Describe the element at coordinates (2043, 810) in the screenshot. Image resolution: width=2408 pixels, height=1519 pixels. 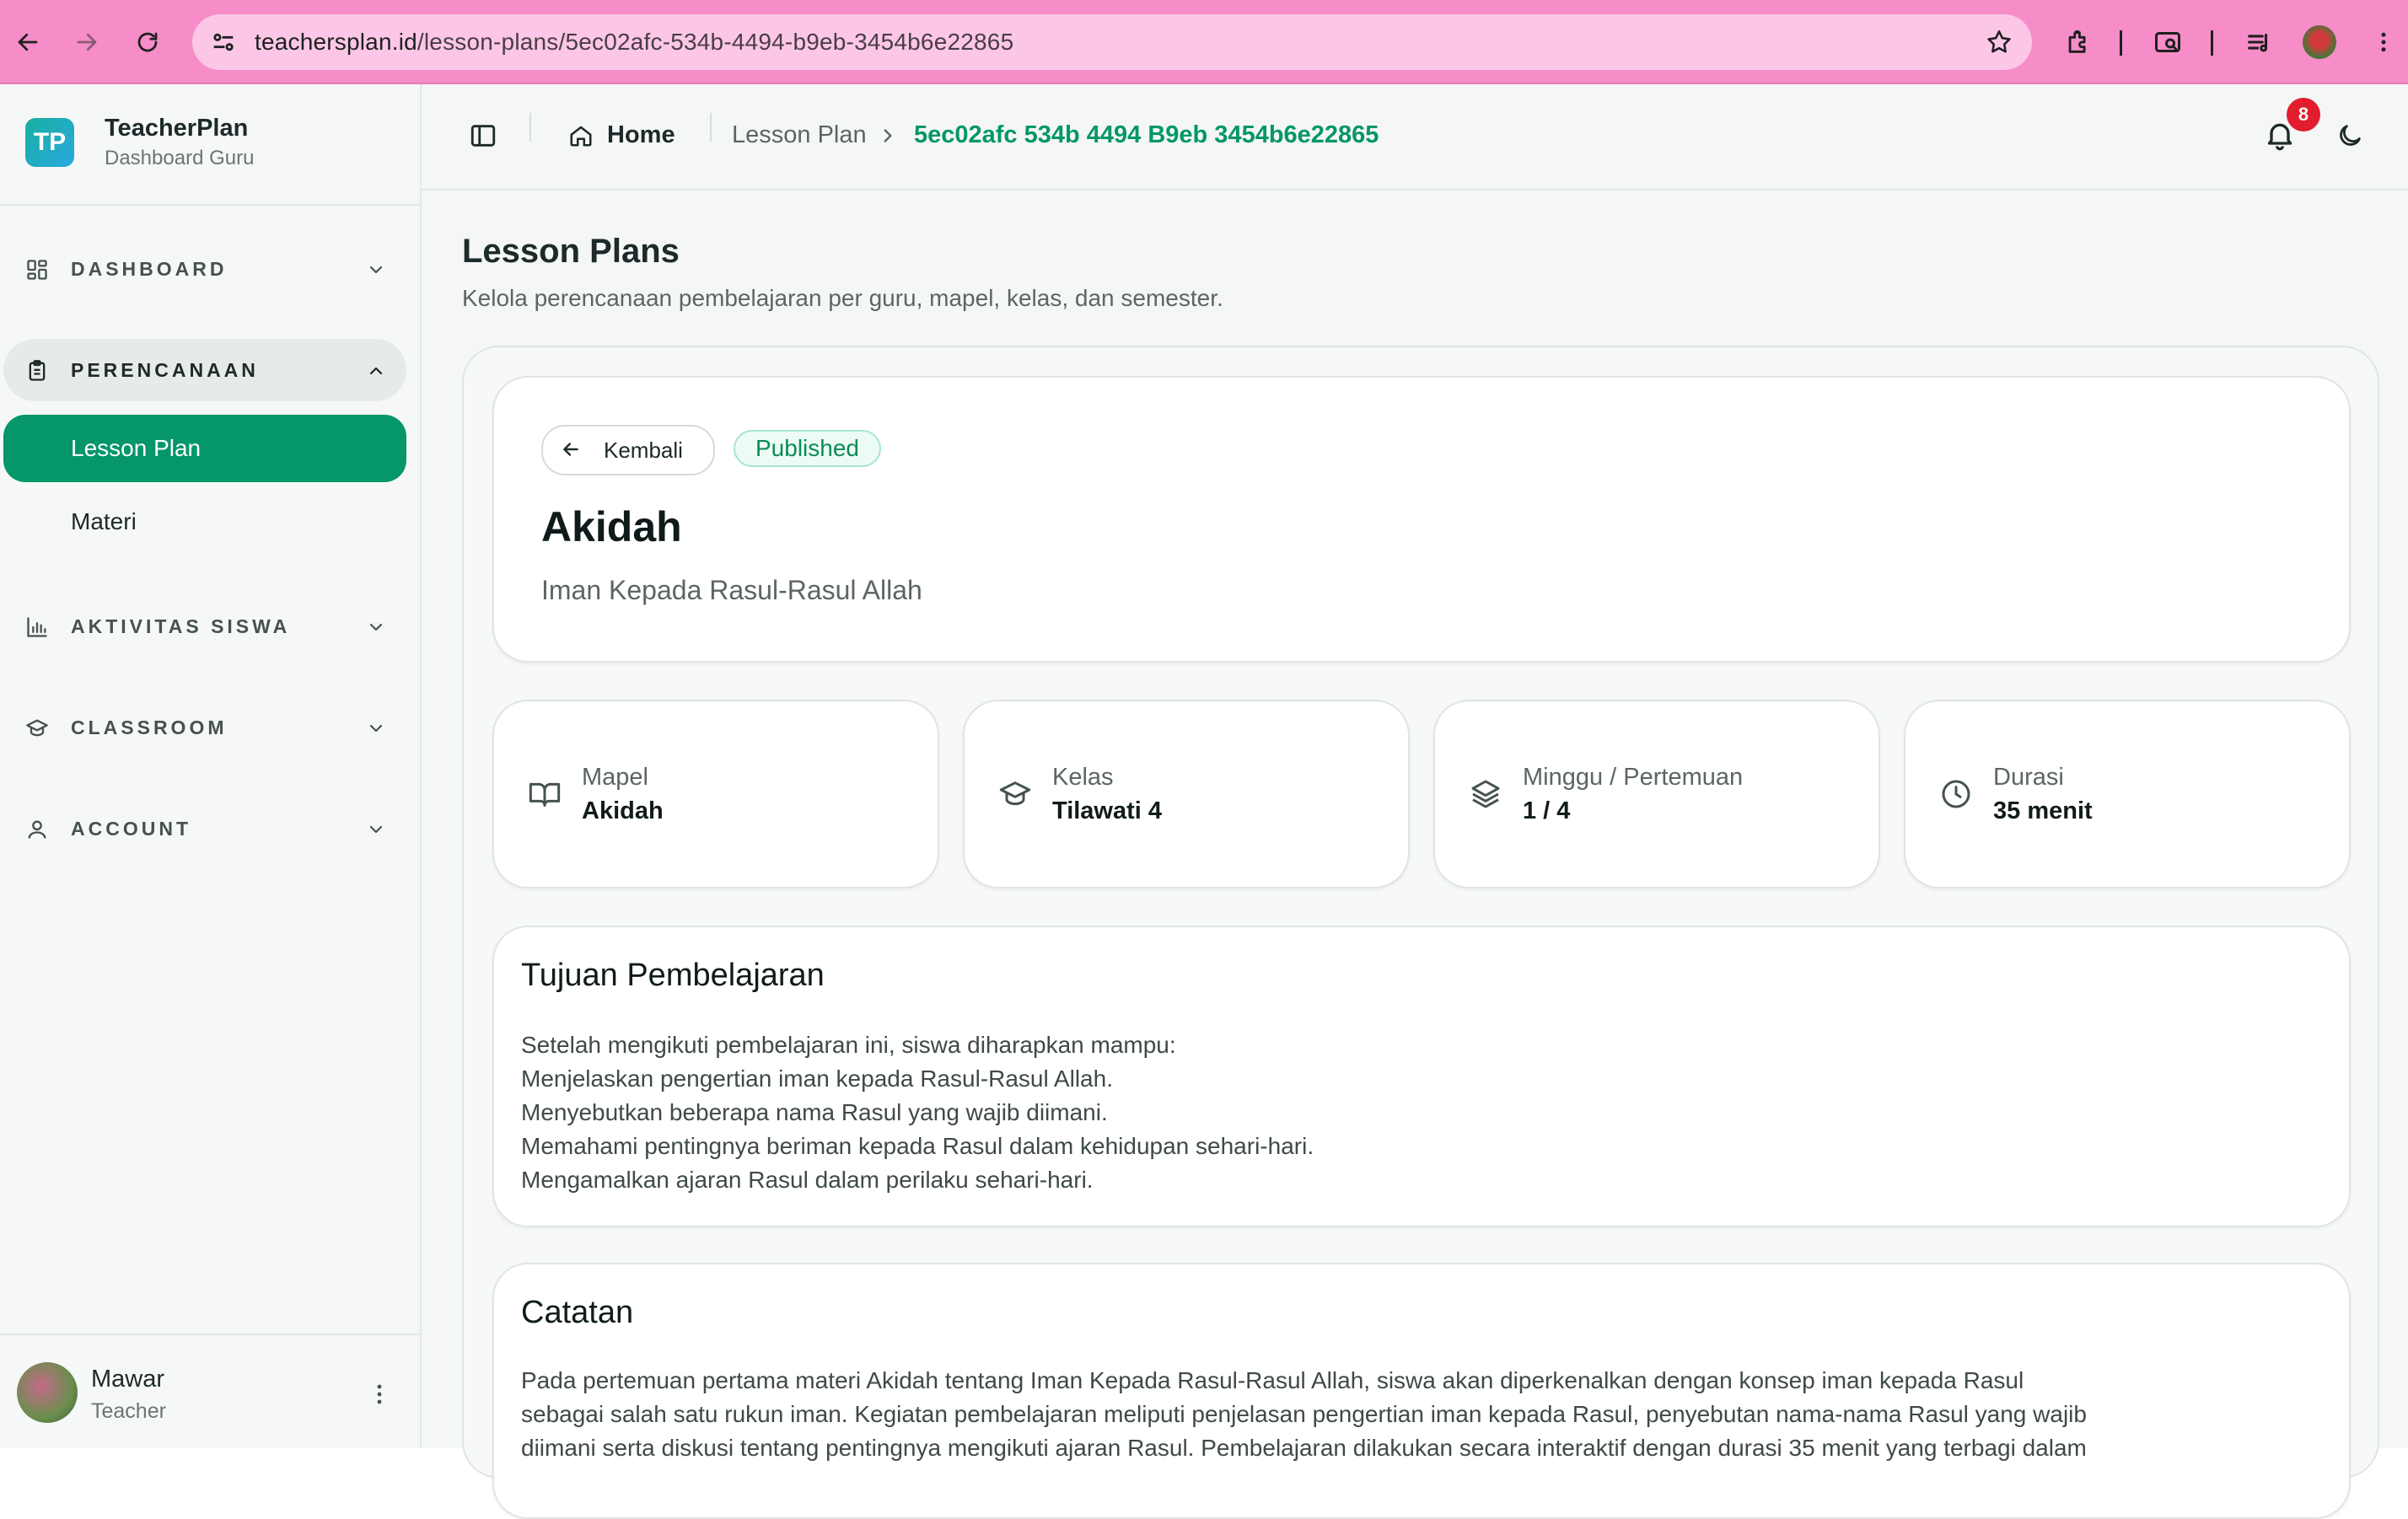
I see `stat-value: 35 menit` at that location.